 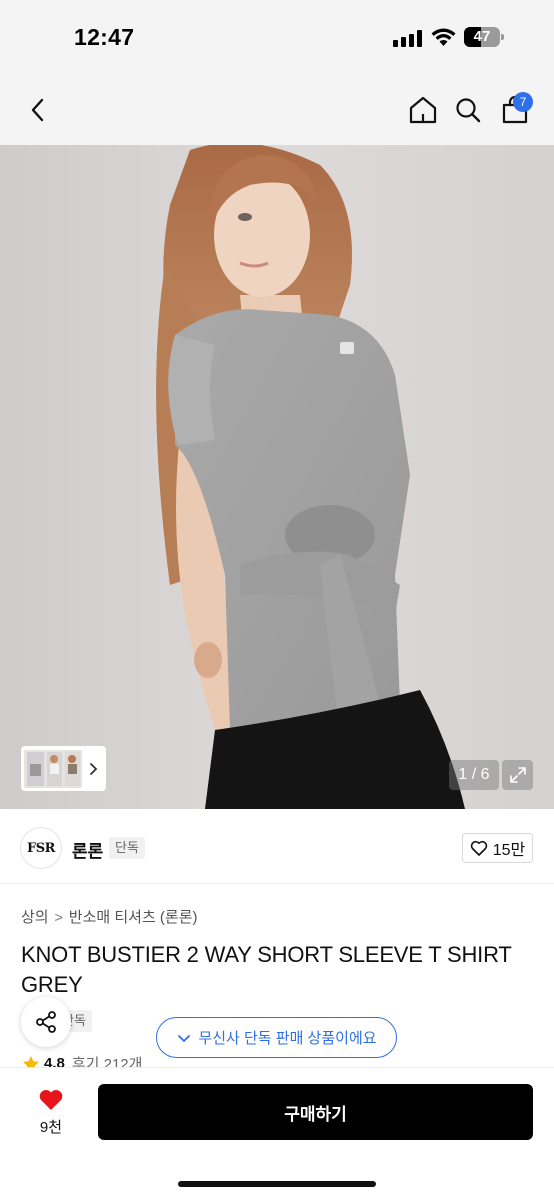 I want to click on heart-outline-icon, so click(x=478, y=848).